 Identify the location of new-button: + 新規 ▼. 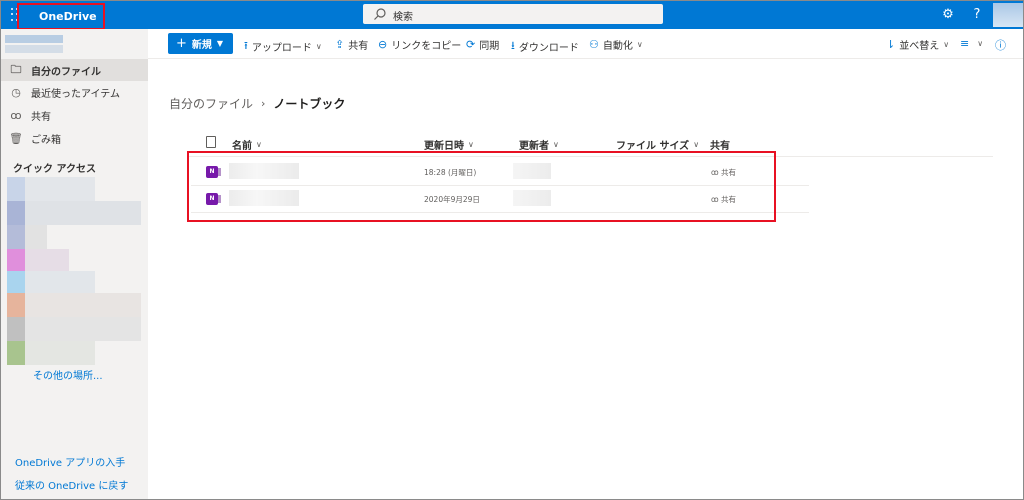
(200, 43).